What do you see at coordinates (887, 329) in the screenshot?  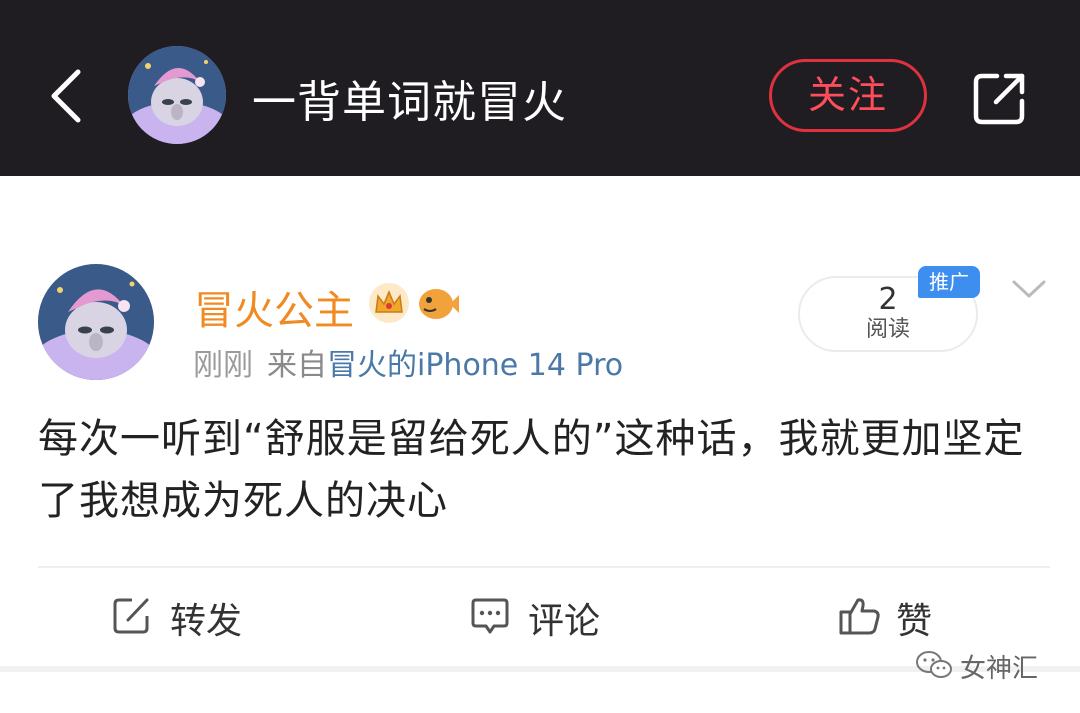 I see `read-label: 阅读` at bounding box center [887, 329].